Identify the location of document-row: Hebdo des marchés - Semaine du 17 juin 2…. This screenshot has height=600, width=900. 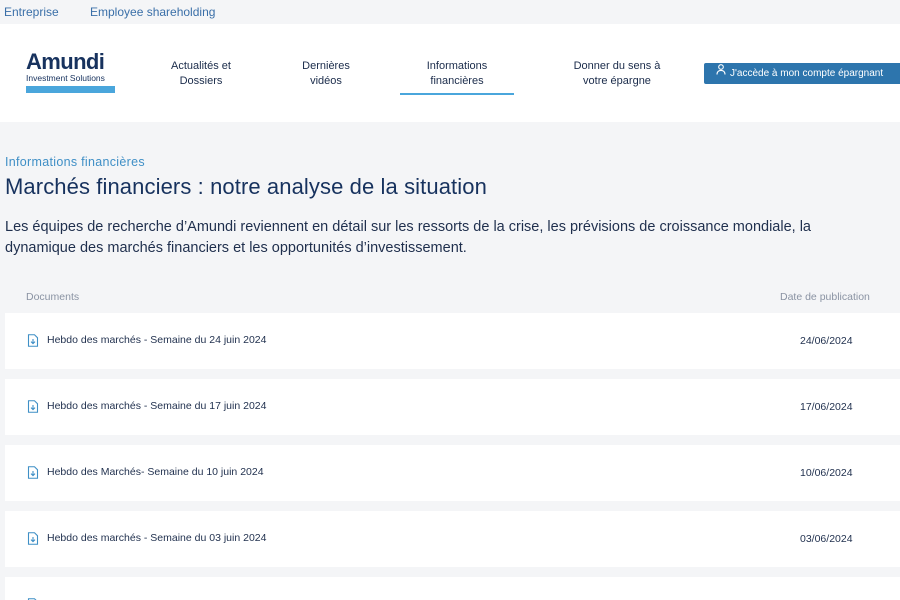
(452, 407).